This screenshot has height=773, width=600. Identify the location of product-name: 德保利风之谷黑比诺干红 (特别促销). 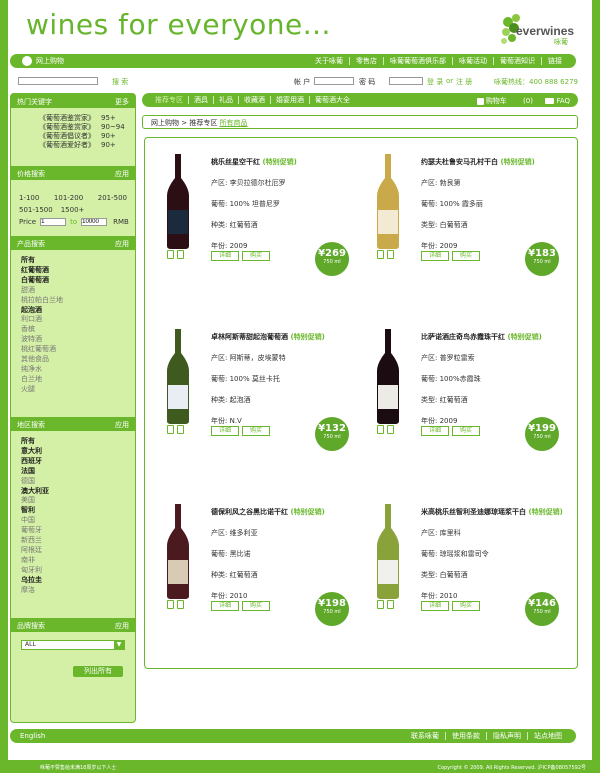
(286, 512).